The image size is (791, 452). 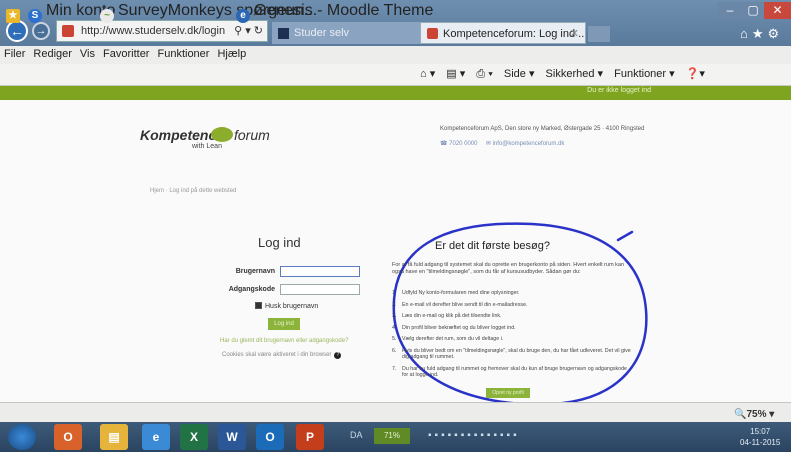 What do you see at coordinates (394, 327) in the screenshot?
I see `step-number: 4.` at bounding box center [394, 327].